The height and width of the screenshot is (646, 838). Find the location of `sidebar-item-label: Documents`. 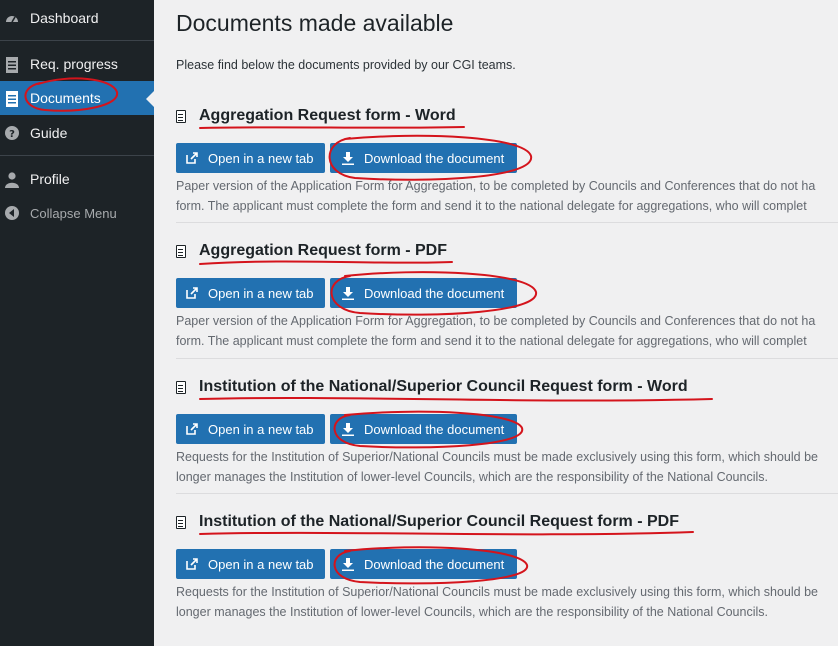

sidebar-item-label: Documents is located at coordinates (65, 98).